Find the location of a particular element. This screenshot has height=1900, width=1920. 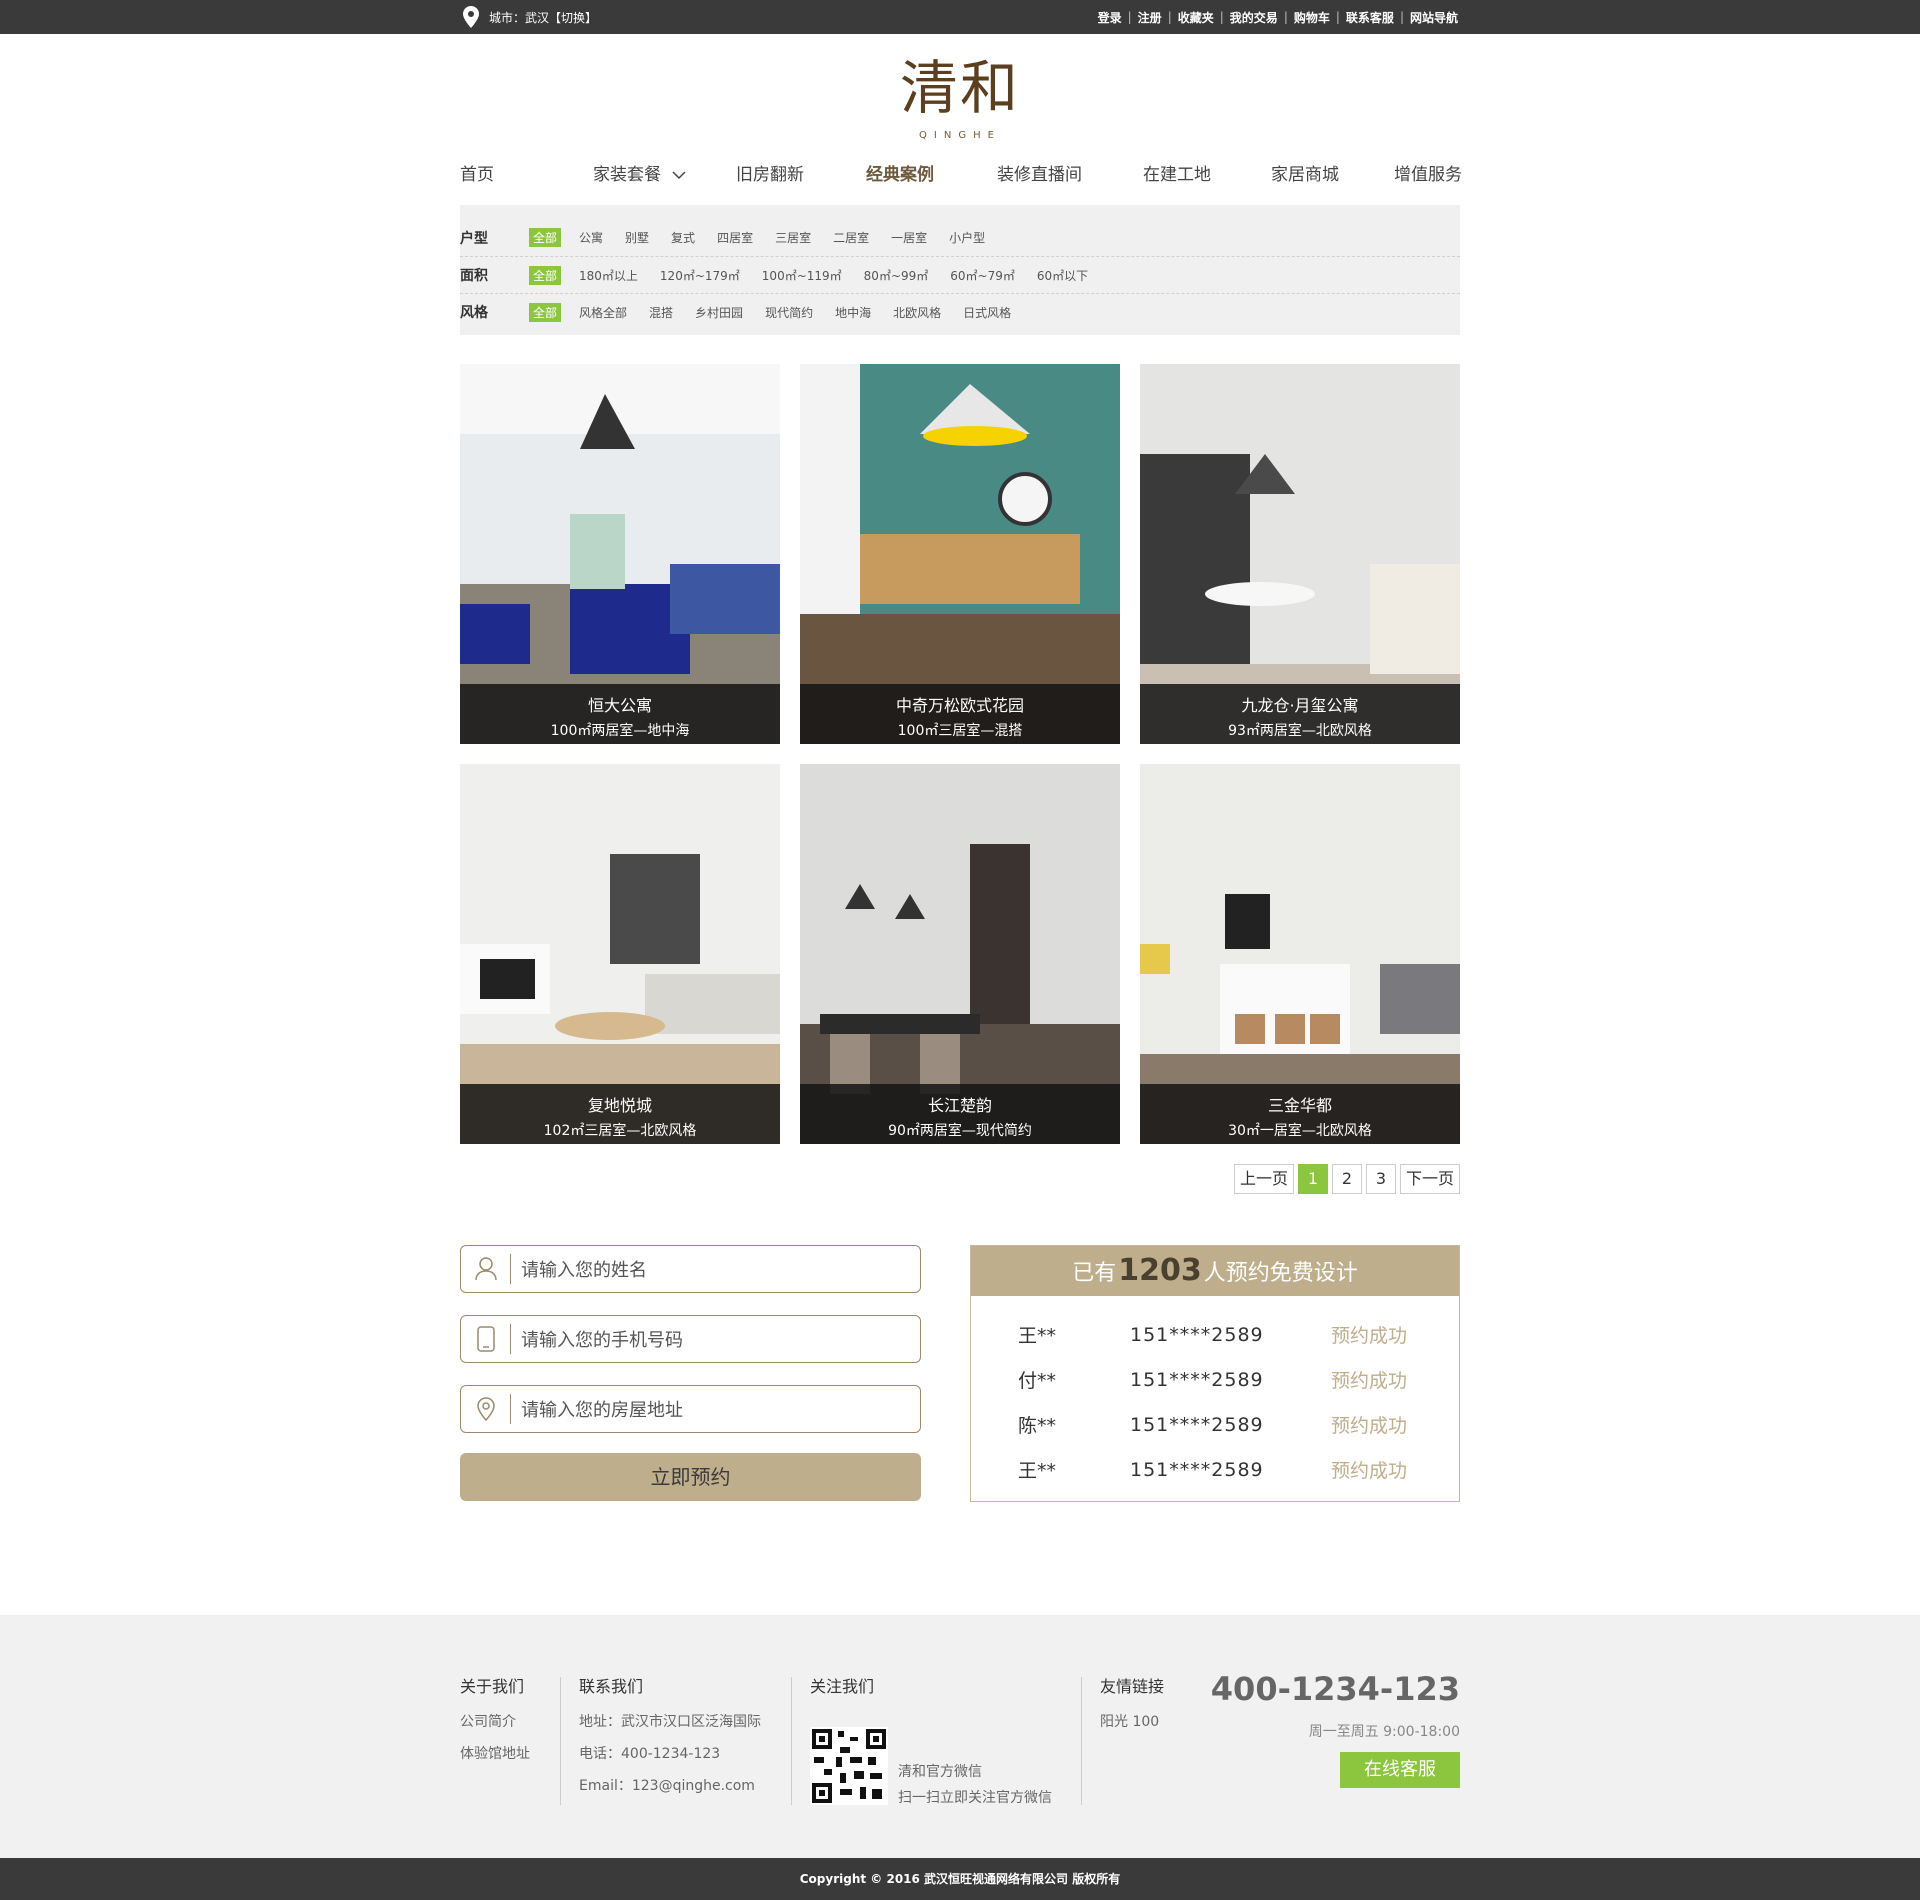

pagination: 上一页 1 2 3 下一页 is located at coordinates (1345, 1179).